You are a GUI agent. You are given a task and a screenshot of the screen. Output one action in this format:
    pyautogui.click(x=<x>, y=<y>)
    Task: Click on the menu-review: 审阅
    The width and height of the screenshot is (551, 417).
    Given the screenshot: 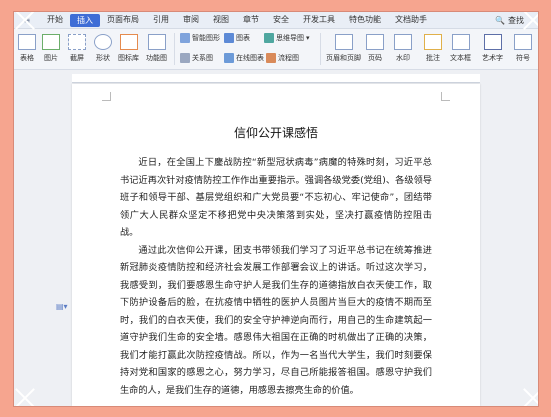 What is the action you would take?
    pyautogui.click(x=191, y=20)
    